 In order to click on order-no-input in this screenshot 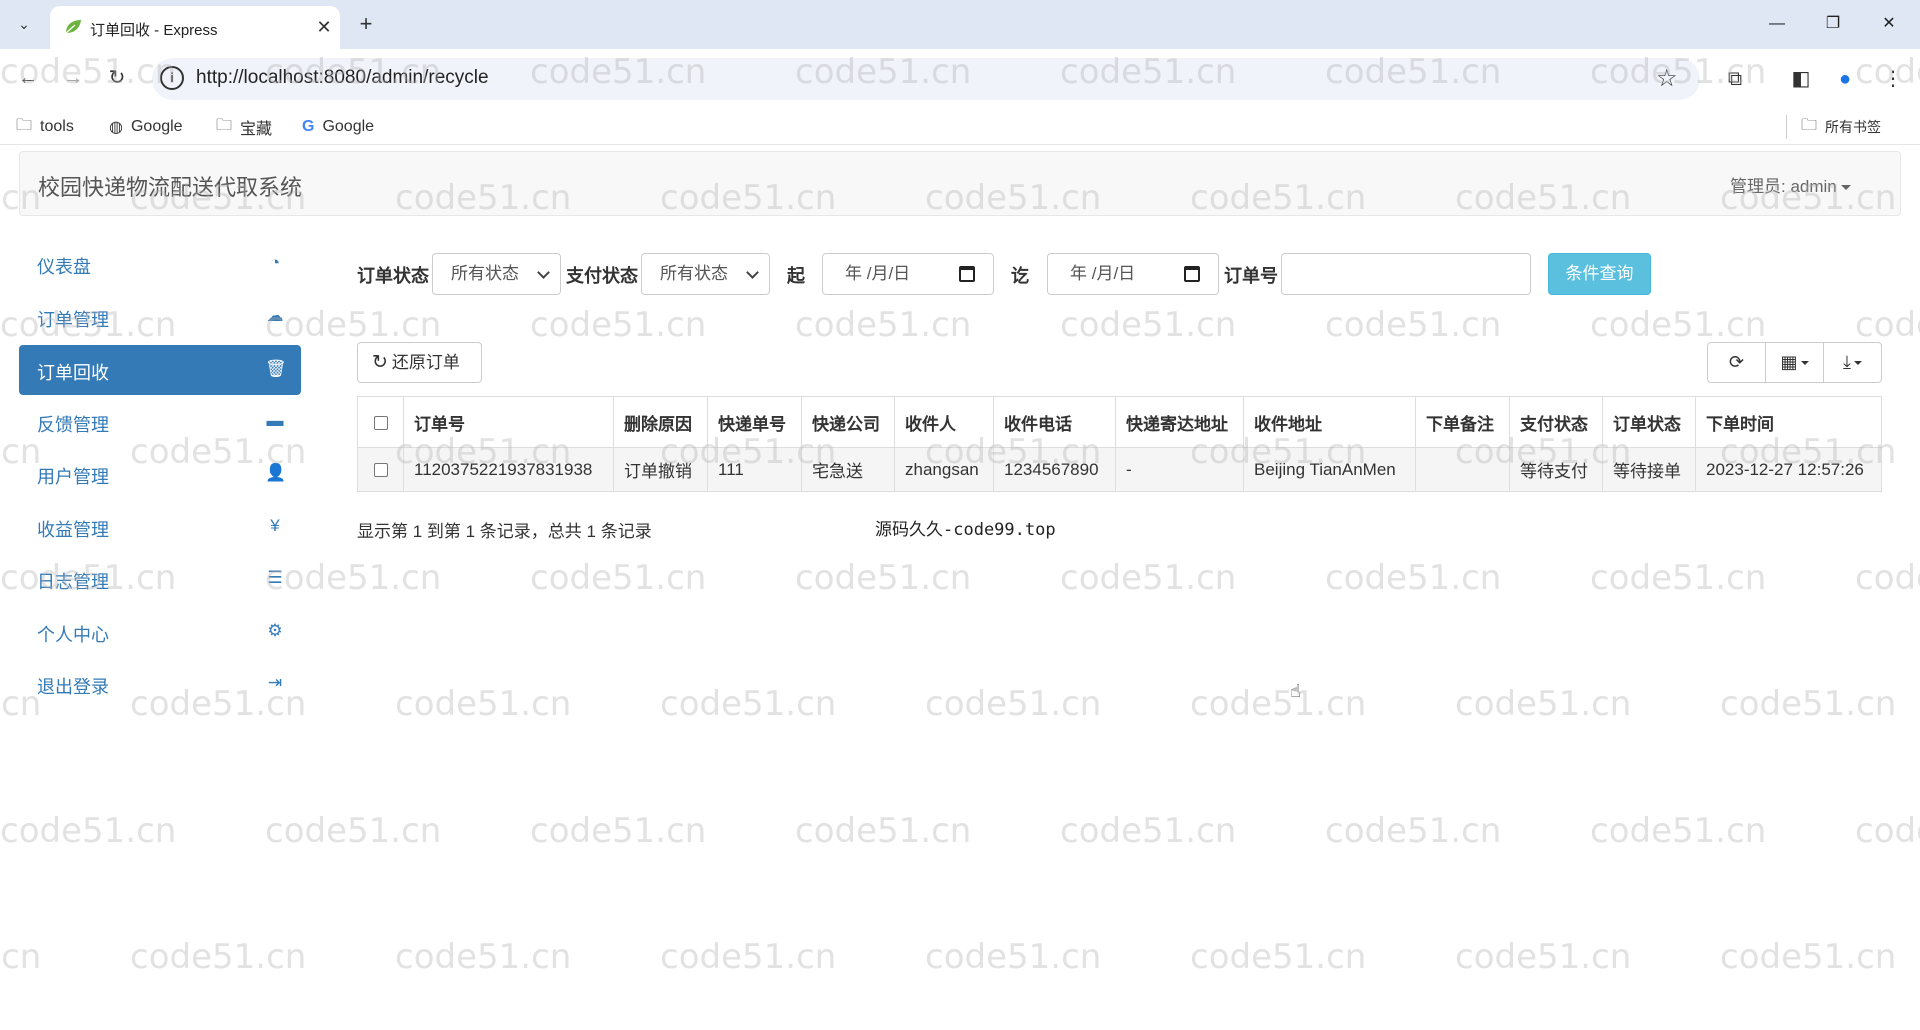, I will do `click(1406, 274)`.